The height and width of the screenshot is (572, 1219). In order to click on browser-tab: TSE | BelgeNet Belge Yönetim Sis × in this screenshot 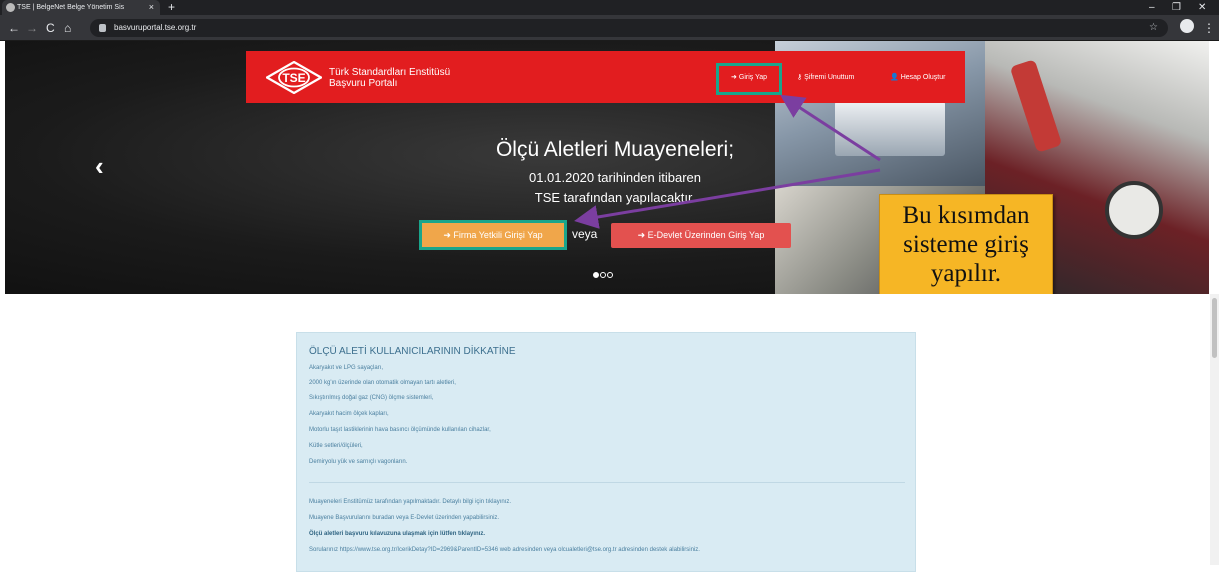, I will do `click(81, 7)`.